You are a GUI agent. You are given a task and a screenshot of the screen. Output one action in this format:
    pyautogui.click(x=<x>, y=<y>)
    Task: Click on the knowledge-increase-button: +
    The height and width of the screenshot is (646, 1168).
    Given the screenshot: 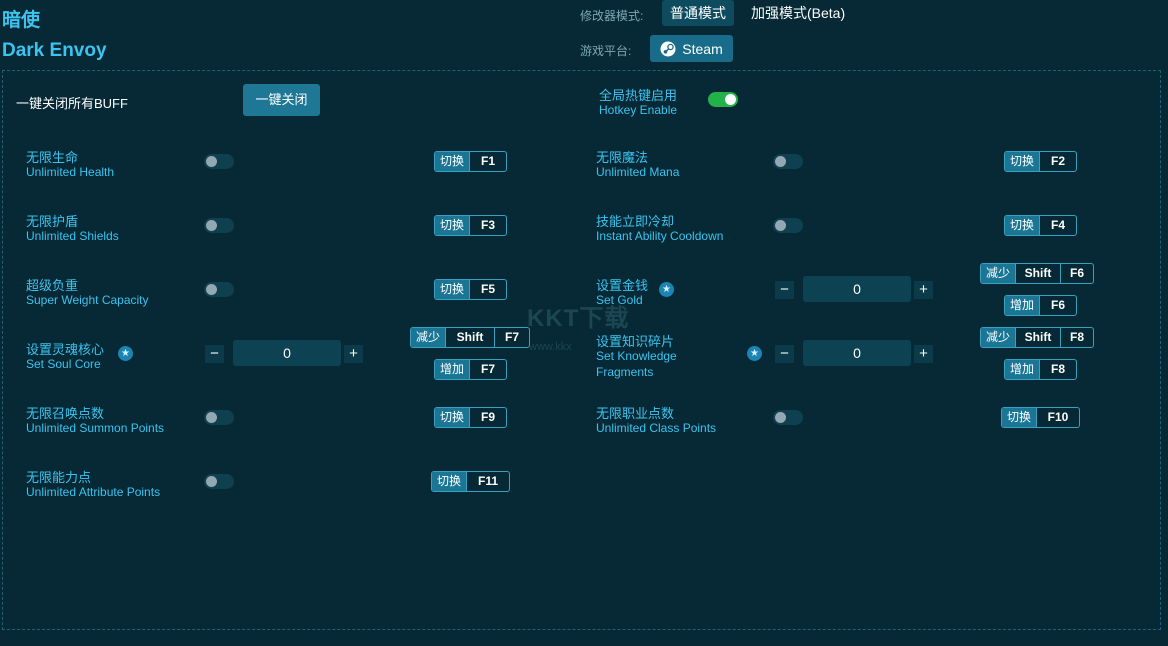 What is the action you would take?
    pyautogui.click(x=923, y=354)
    